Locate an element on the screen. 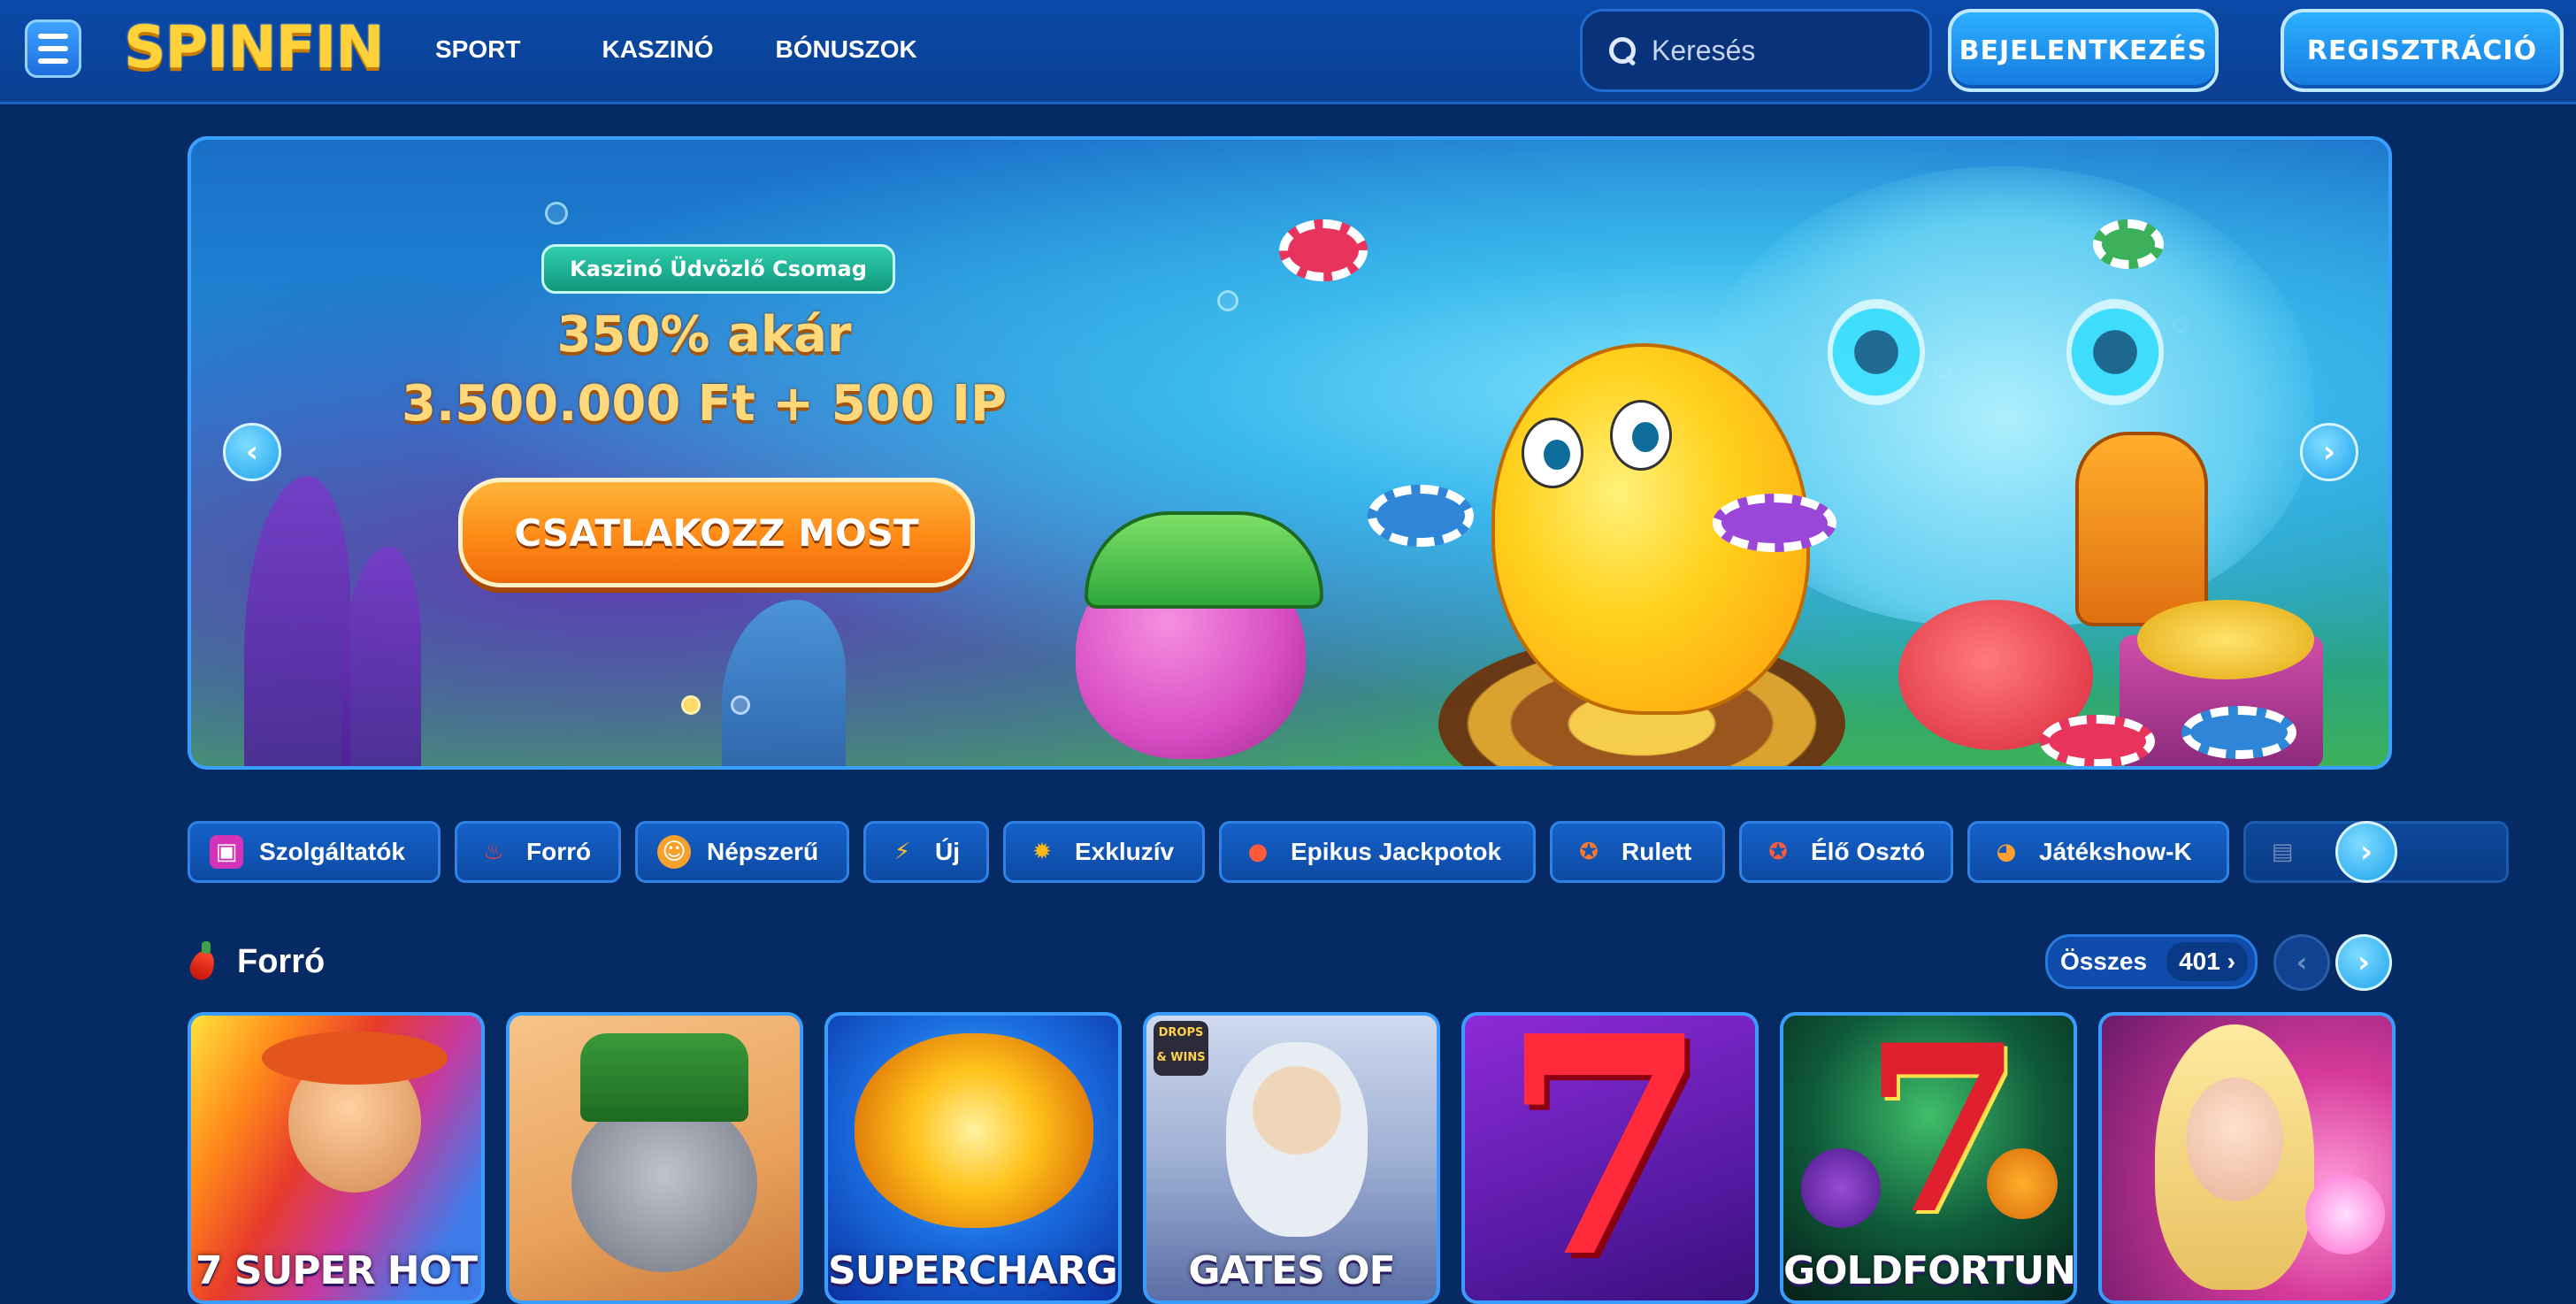 The width and height of the screenshot is (2576, 1304). slot-machine-illustration is located at coordinates (2141, 529).